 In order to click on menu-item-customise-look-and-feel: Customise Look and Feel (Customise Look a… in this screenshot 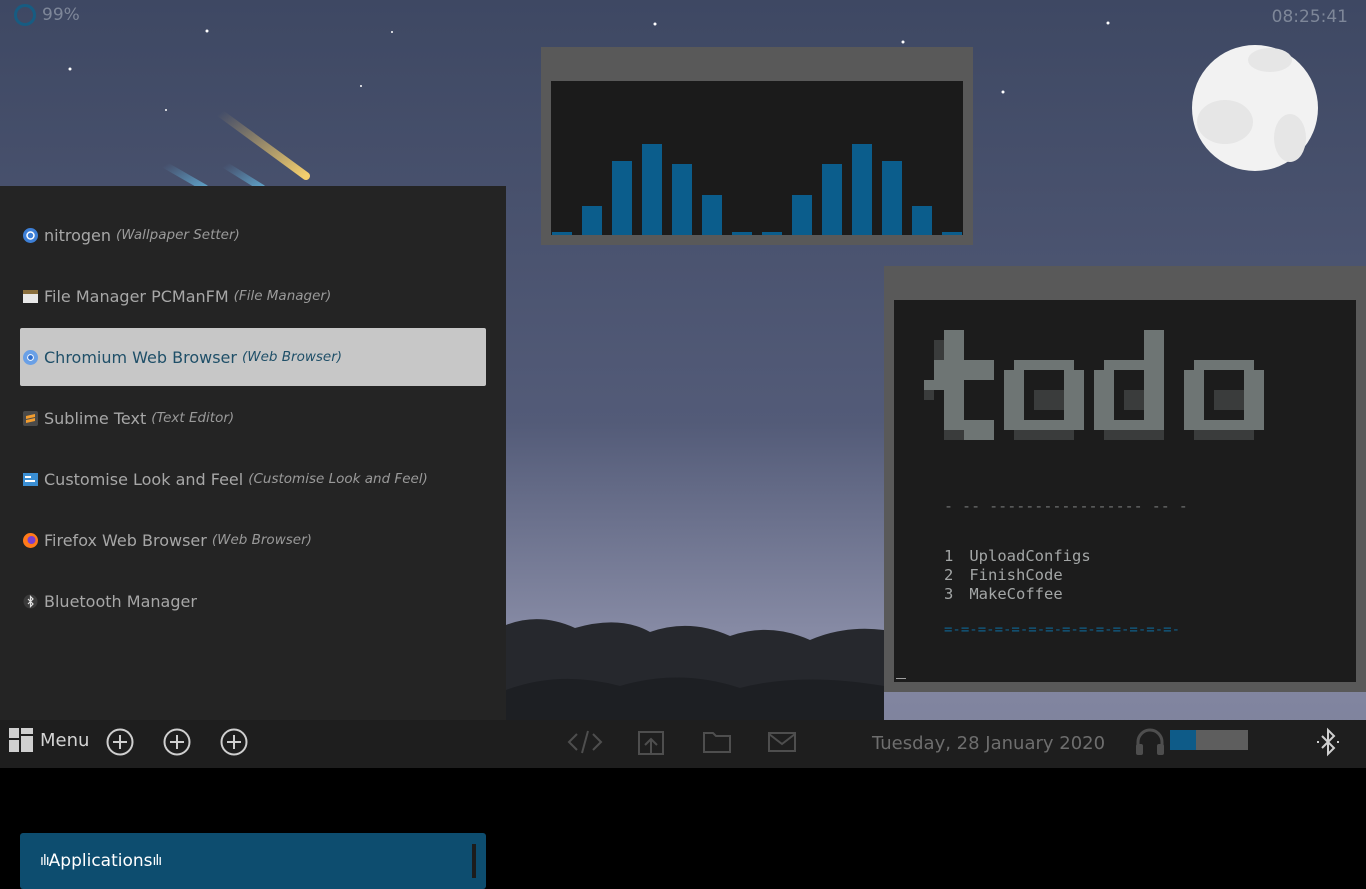, I will do `click(253, 479)`.